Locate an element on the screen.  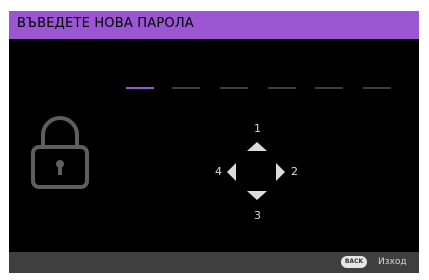
arrow-up-icon is located at coordinates (257, 146).